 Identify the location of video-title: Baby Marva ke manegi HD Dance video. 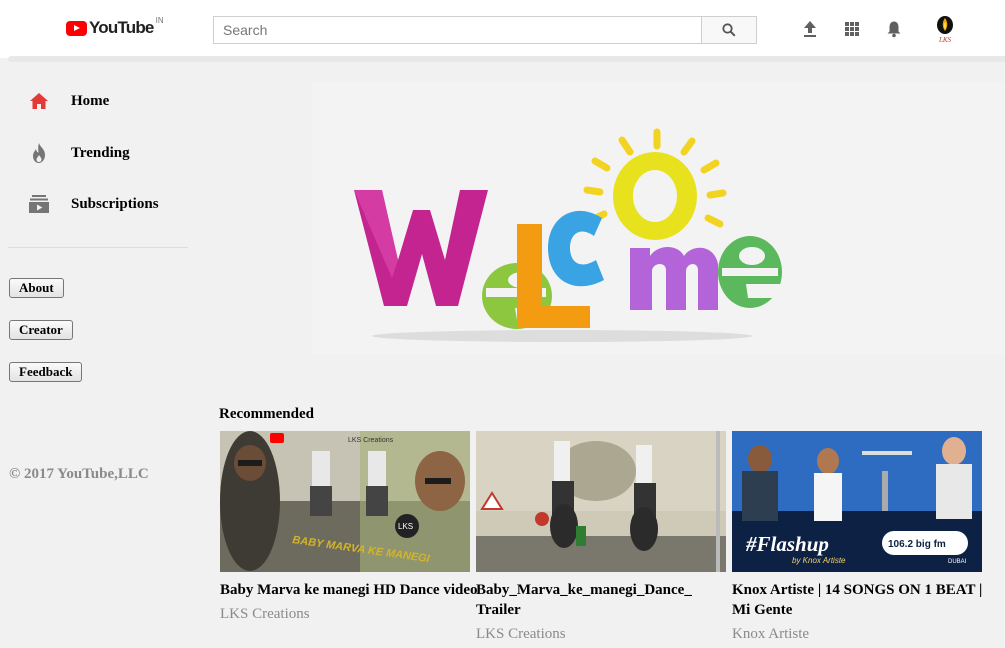
(349, 590).